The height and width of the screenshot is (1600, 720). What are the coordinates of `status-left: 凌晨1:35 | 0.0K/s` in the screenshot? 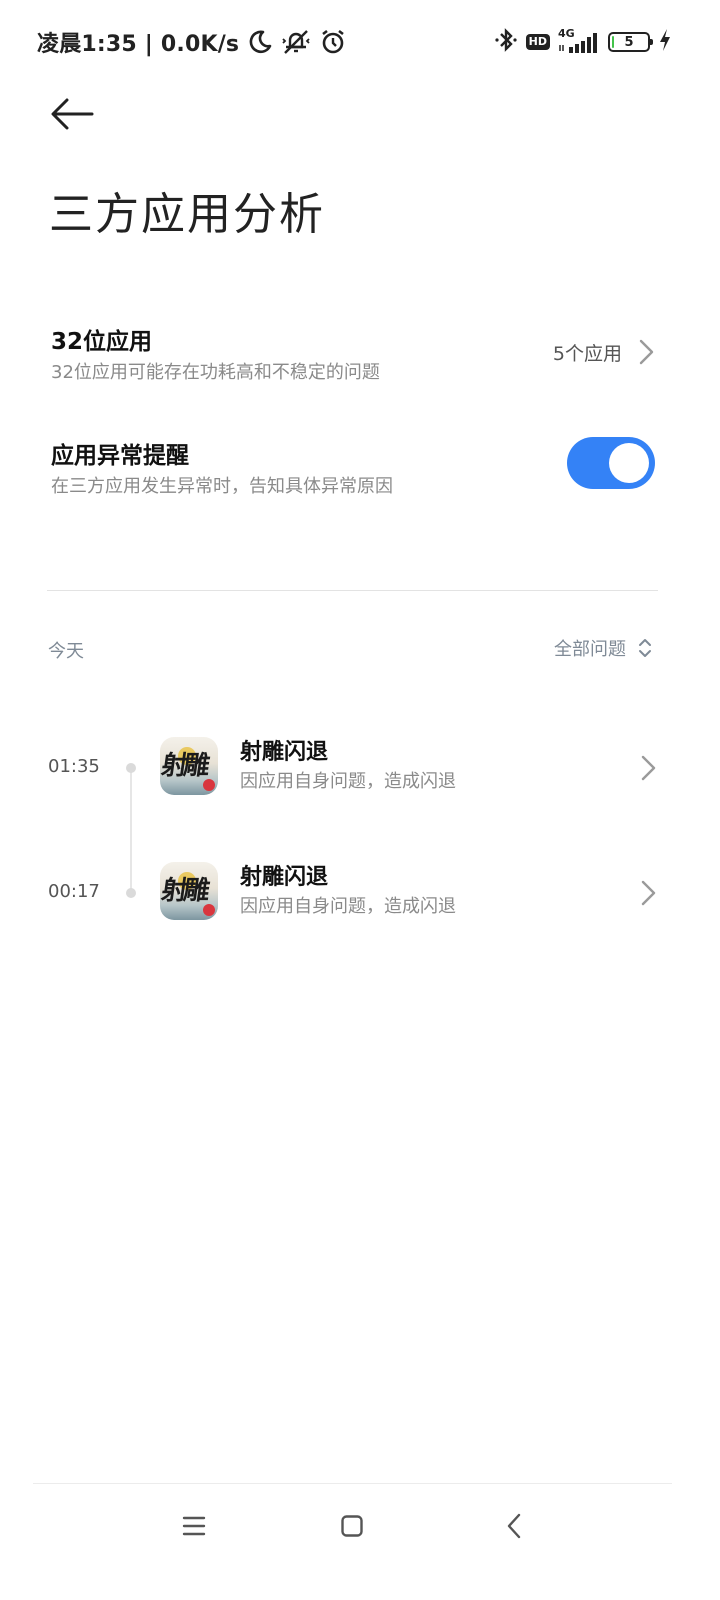 It's located at (192, 42).